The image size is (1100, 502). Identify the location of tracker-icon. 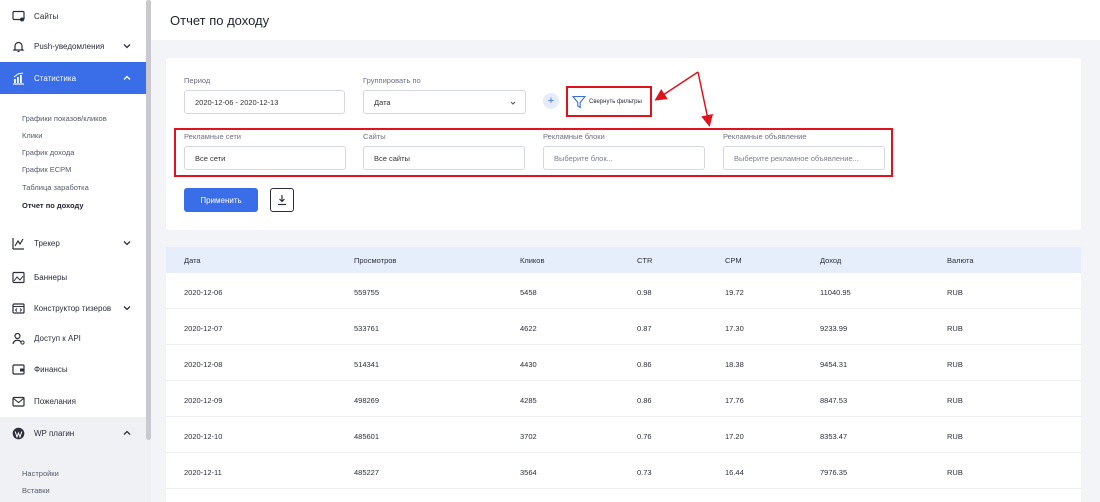
(18, 243).